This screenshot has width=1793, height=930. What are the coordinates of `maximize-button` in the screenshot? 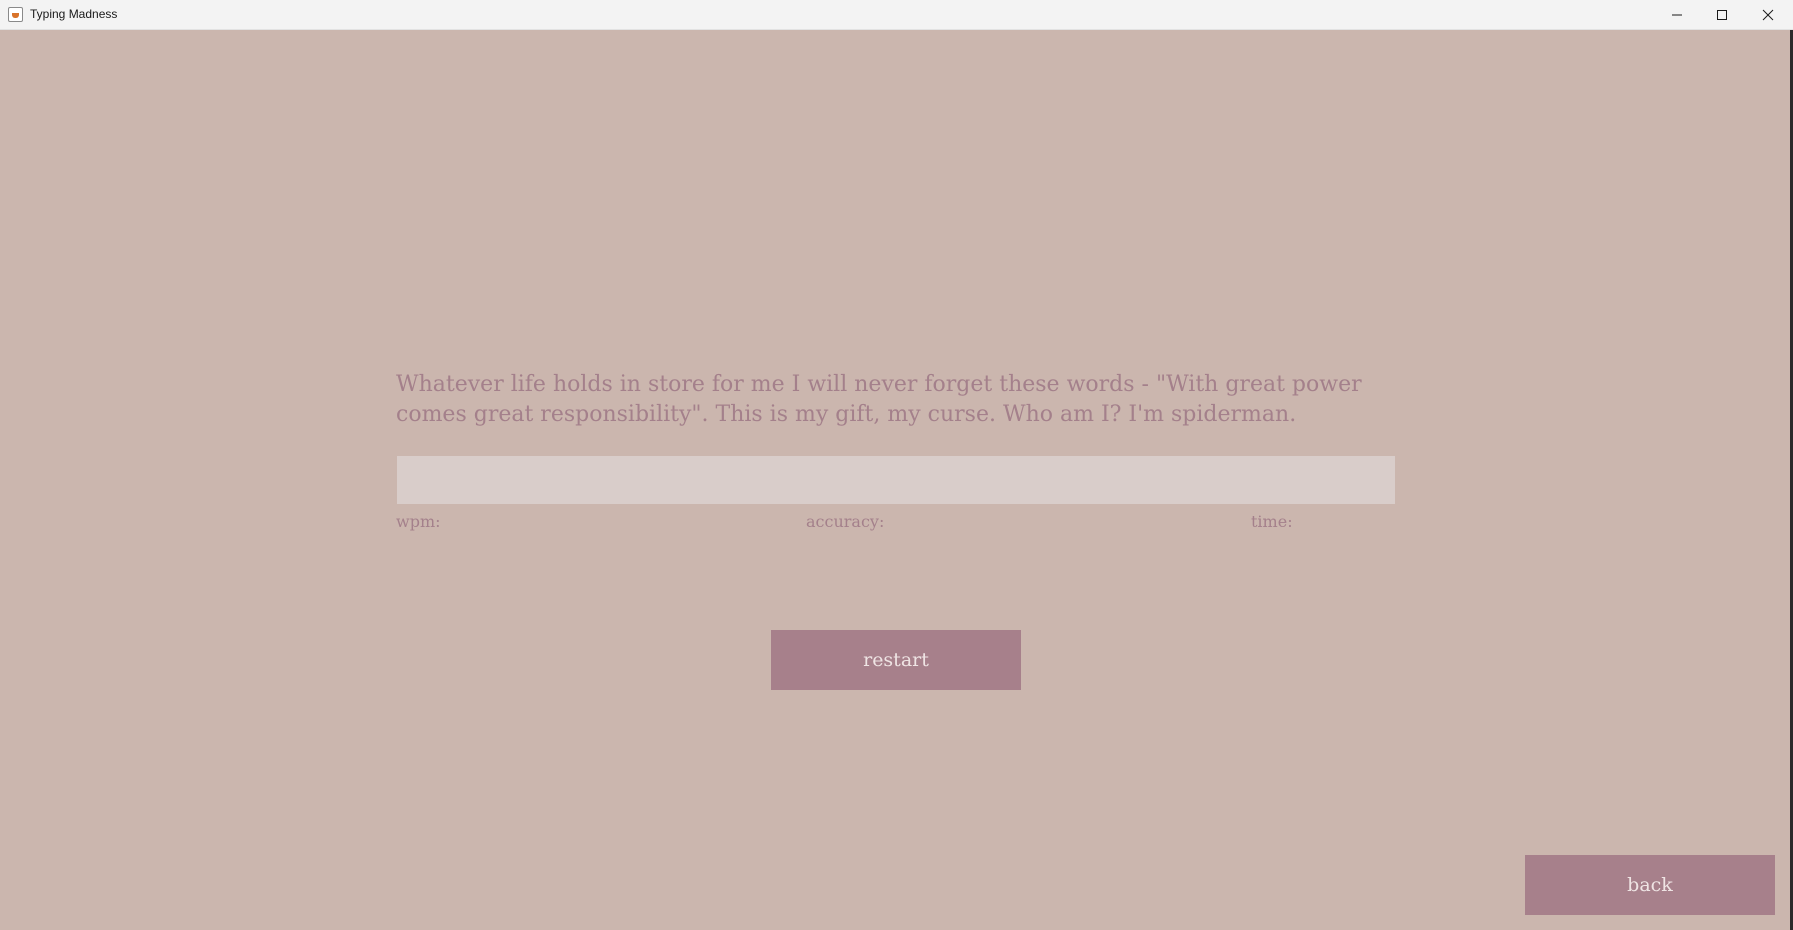 It's located at (1722, 14).